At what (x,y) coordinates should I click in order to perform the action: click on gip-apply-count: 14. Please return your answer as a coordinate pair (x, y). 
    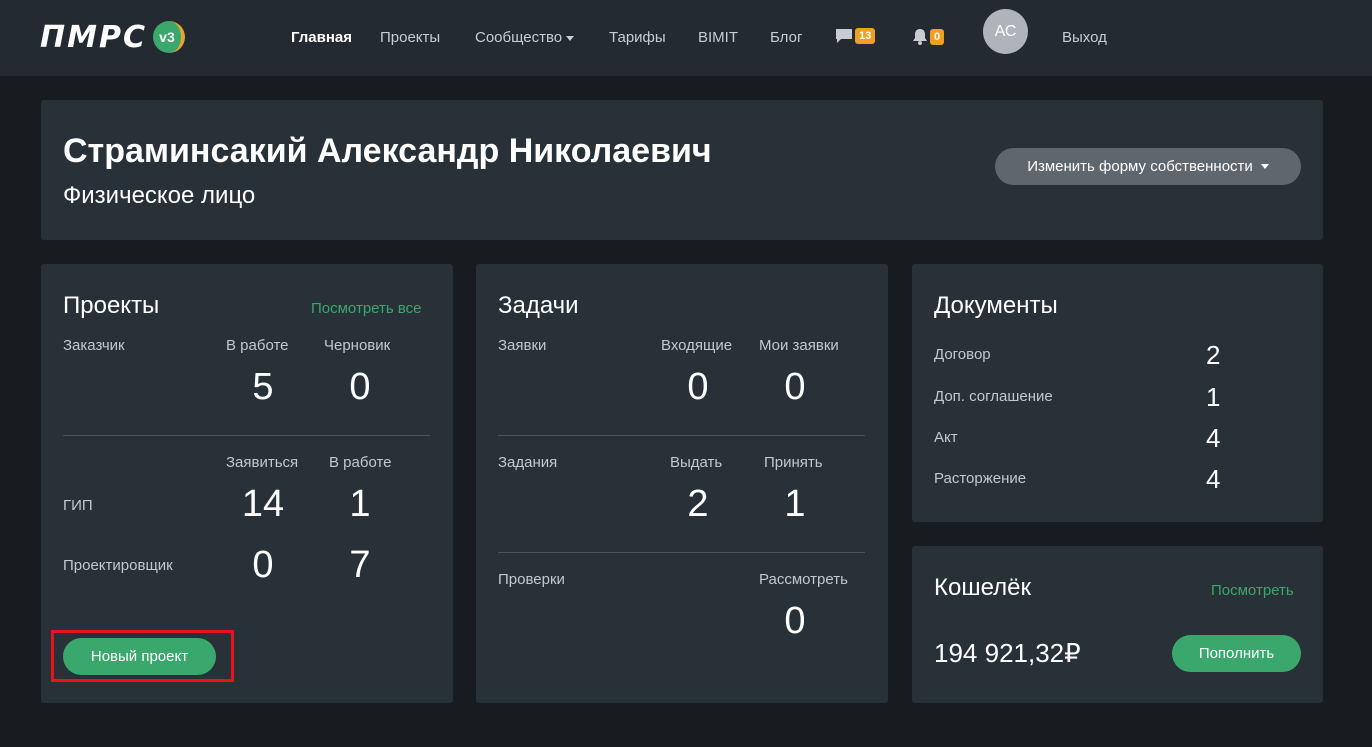
    Looking at the image, I should click on (263, 504).